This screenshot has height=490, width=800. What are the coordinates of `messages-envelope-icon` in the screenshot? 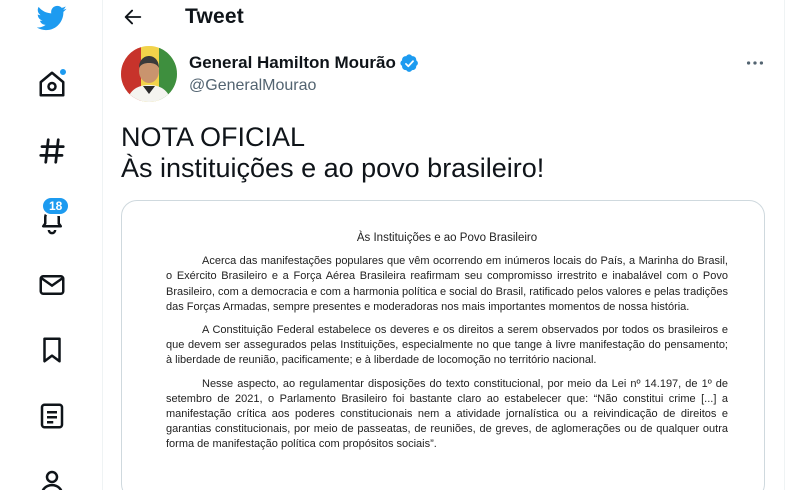 It's located at (52, 285).